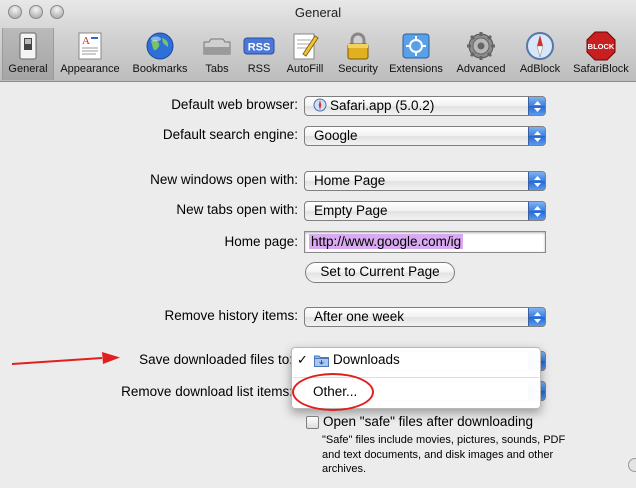  What do you see at coordinates (425, 136) in the screenshot?
I see `default-search-popup: Google` at bounding box center [425, 136].